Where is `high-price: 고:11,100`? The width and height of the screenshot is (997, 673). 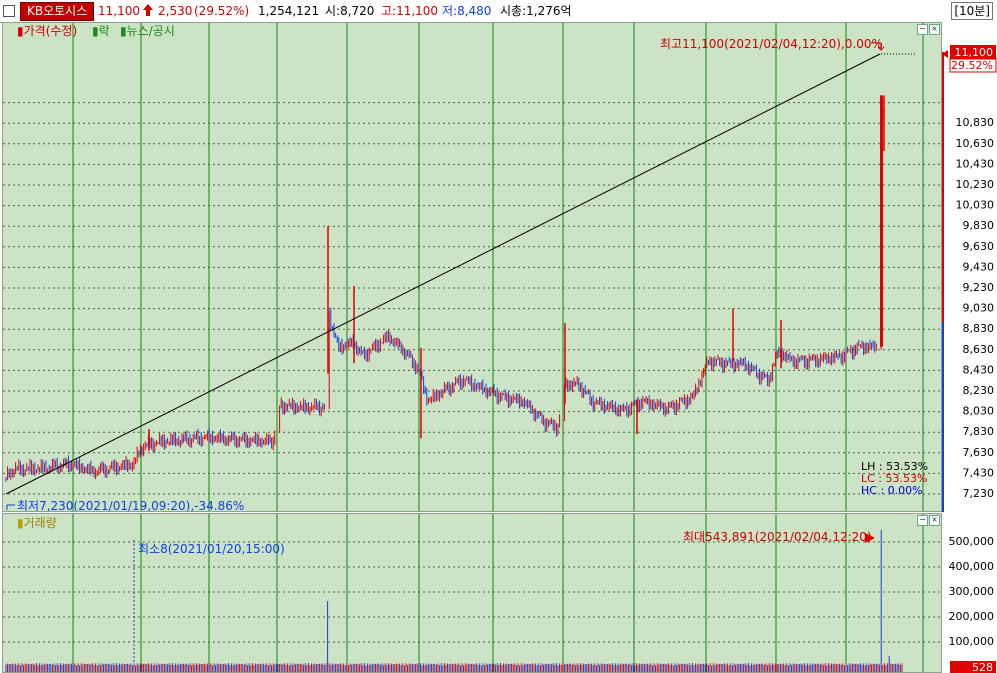
high-price: 고:11,100 is located at coordinates (410, 11).